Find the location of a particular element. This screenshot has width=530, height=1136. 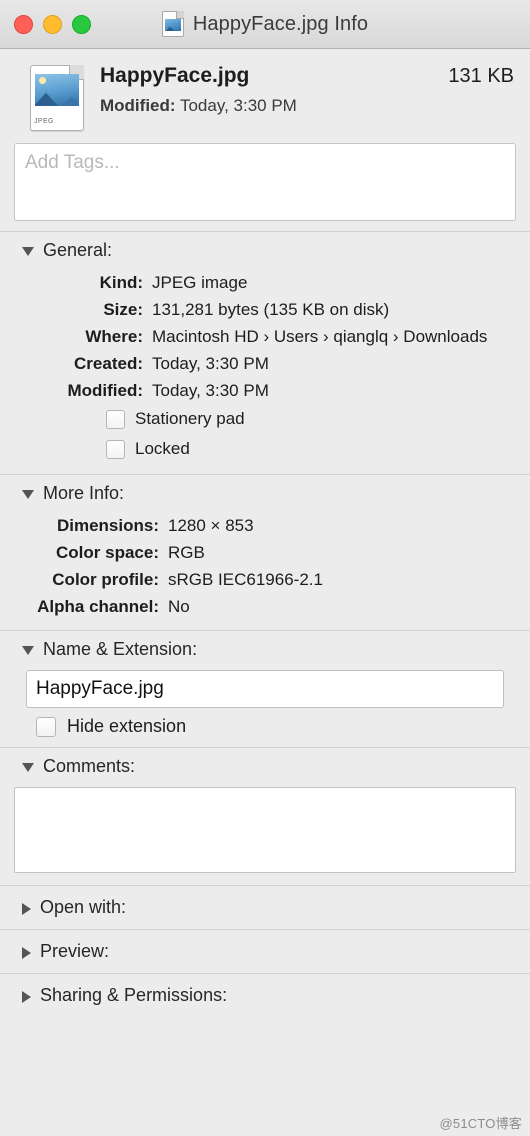

section-general-header: General: is located at coordinates (265, 249).